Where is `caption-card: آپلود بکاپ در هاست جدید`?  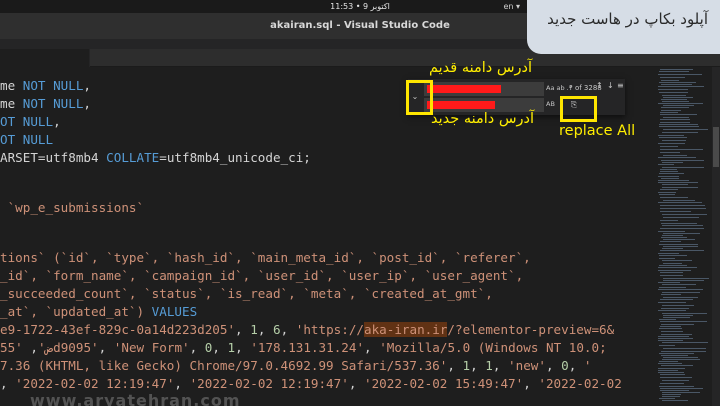
caption-card: آپلود بکاپ در هاست جدید is located at coordinates (623, 27).